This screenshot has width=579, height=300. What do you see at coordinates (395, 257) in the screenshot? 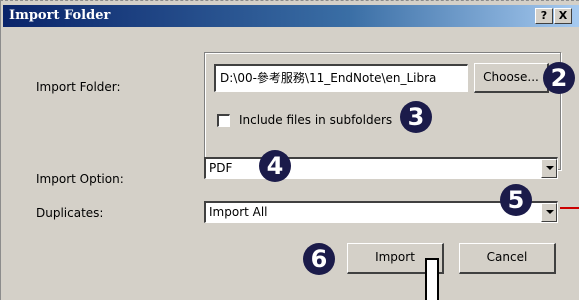
I see `import-button-label: Import` at bounding box center [395, 257].